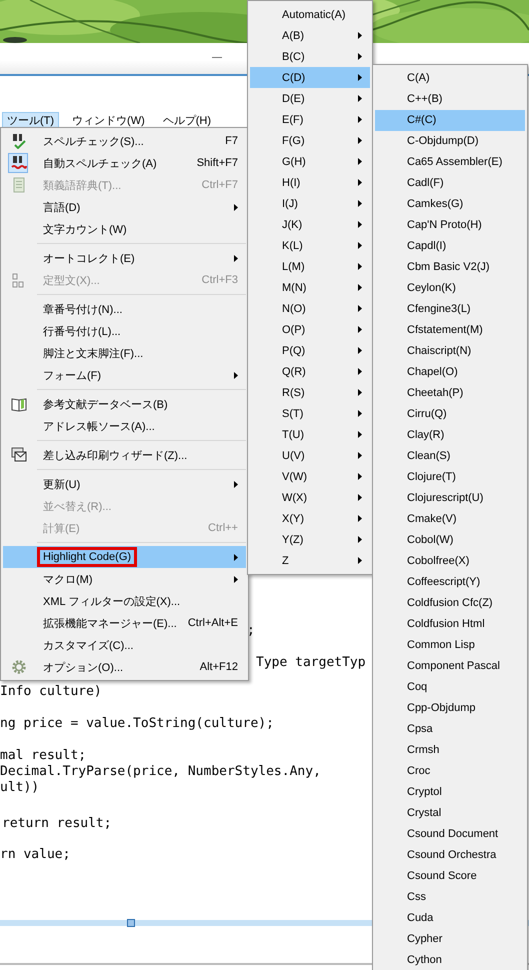 This screenshot has height=970, width=529. Describe the element at coordinates (450, 855) in the screenshot. I see `menu-item: Csound Orchestra` at that location.